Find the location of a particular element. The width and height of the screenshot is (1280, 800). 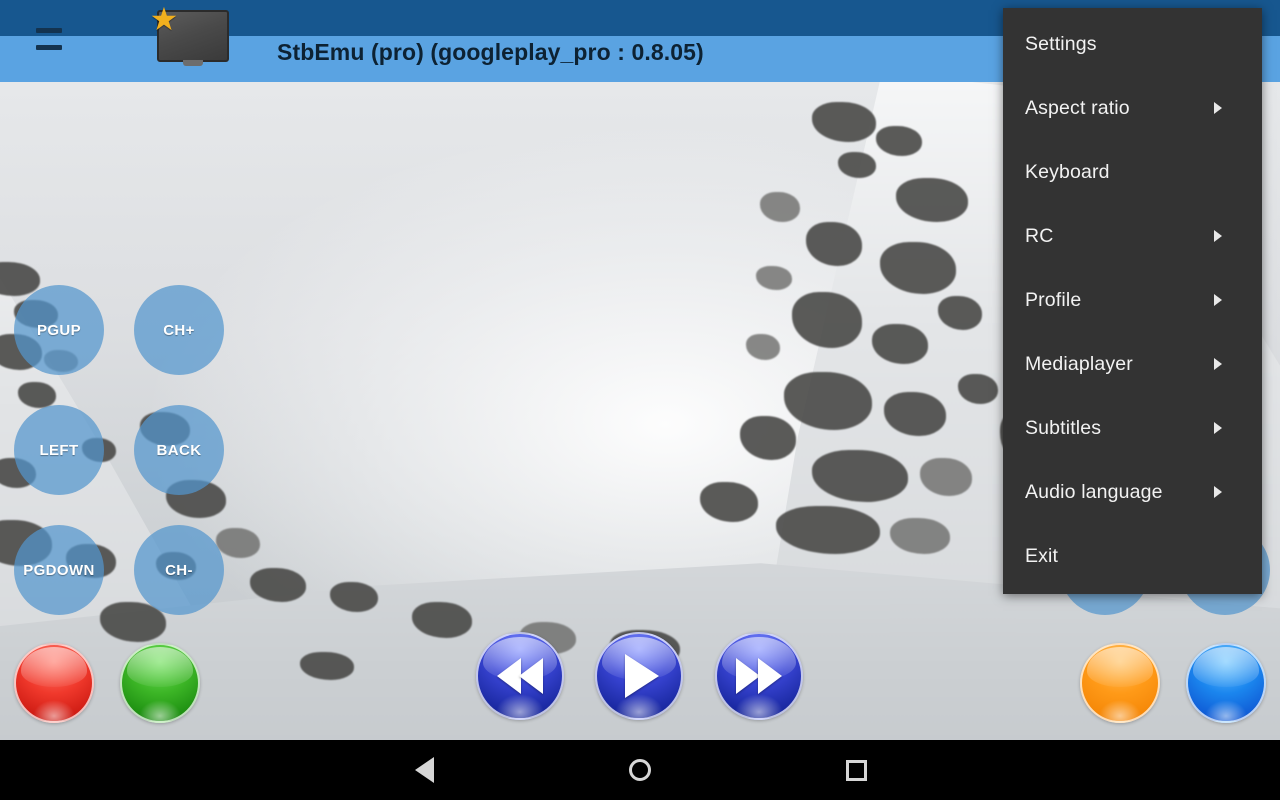

menu-item-label: Audio language is located at coordinates (1094, 491).